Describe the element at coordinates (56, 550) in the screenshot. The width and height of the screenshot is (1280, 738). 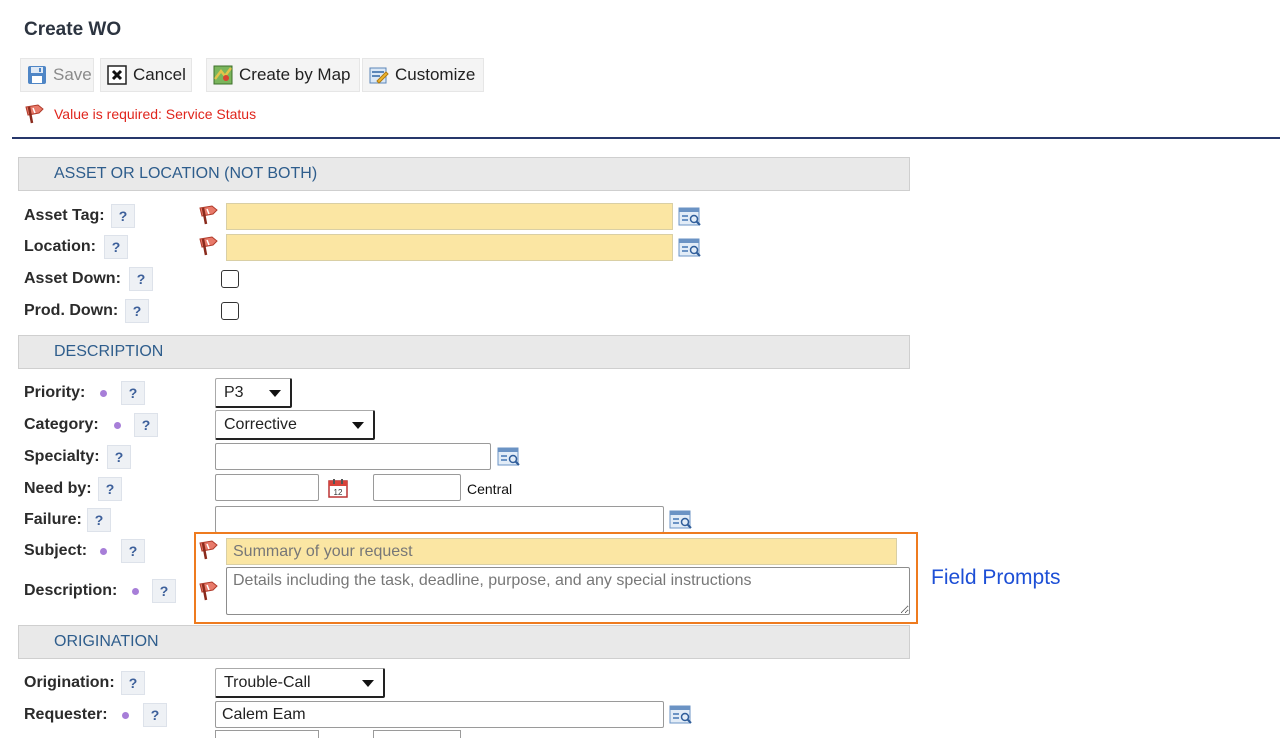
I see `subject-label: Subject:` at that location.